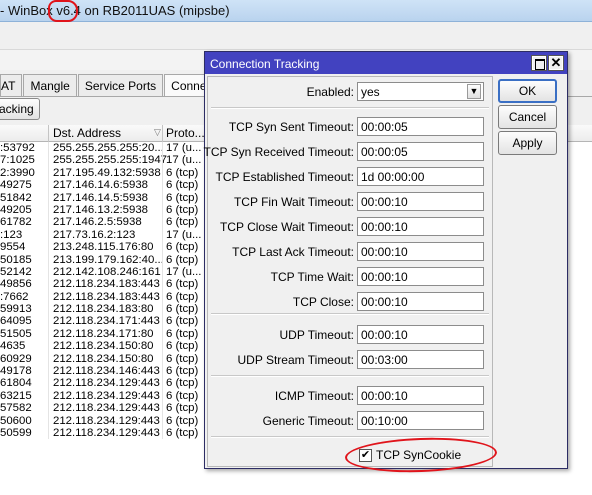 The image size is (592, 495). Describe the element at coordinates (420, 91) in the screenshot. I see `enabled-select: yes ▼` at that location.